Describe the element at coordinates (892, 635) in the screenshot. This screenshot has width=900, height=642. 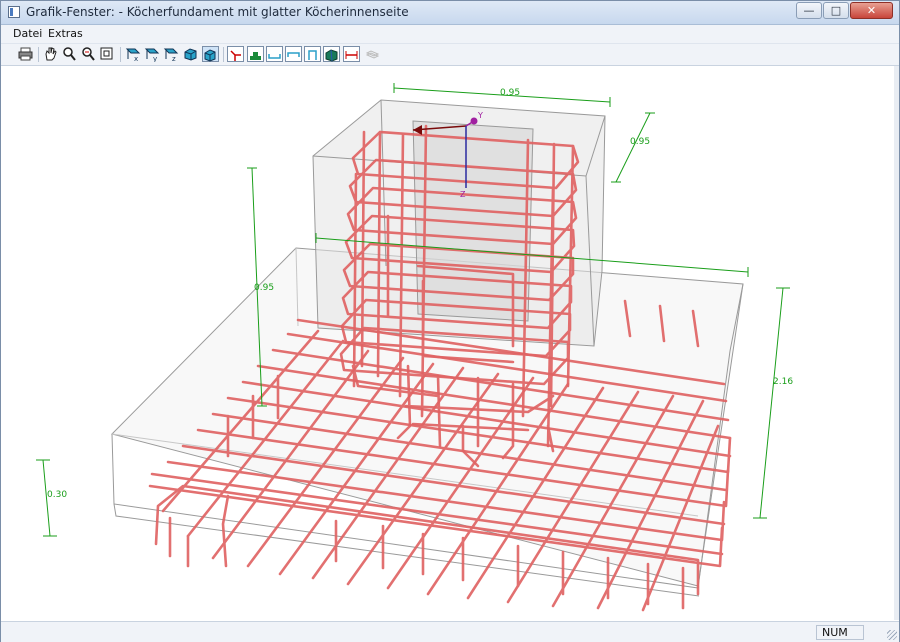
I see `resize-grip` at that location.